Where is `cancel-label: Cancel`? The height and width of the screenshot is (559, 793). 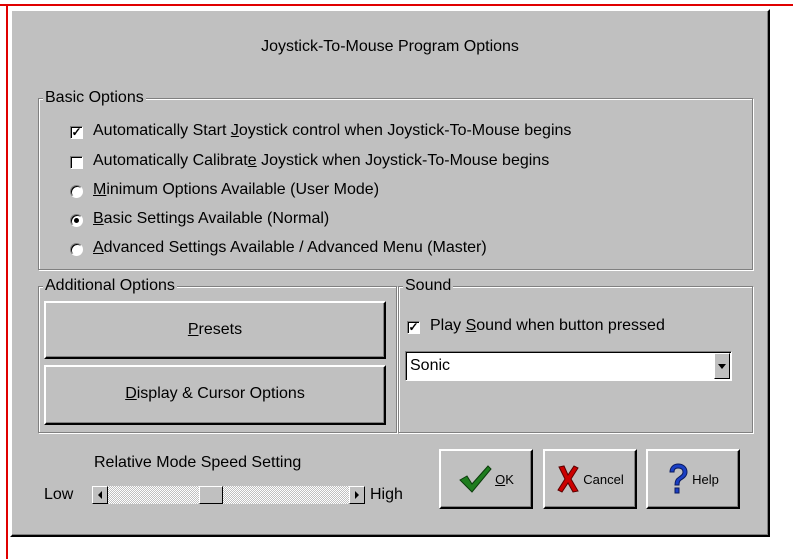
cancel-label: Cancel is located at coordinates (603, 479).